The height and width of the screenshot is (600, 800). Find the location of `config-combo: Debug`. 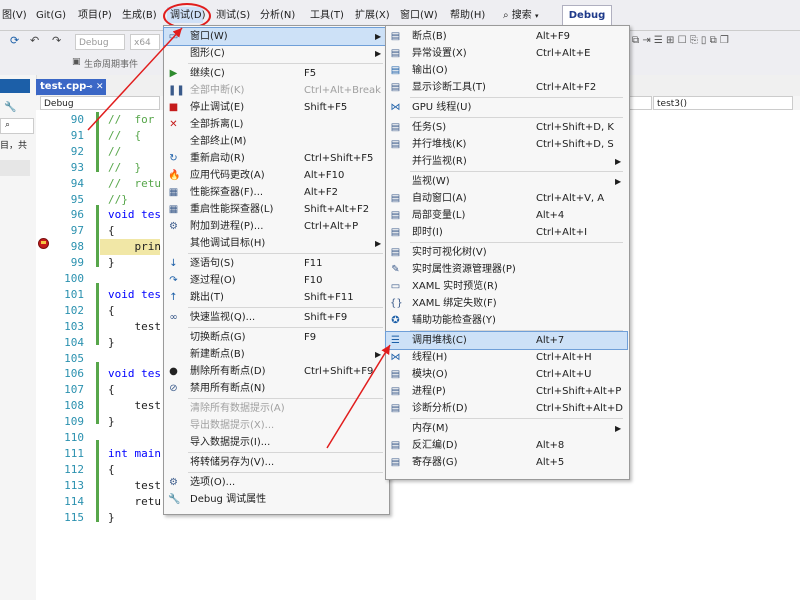

config-combo: Debug is located at coordinates (100, 42).